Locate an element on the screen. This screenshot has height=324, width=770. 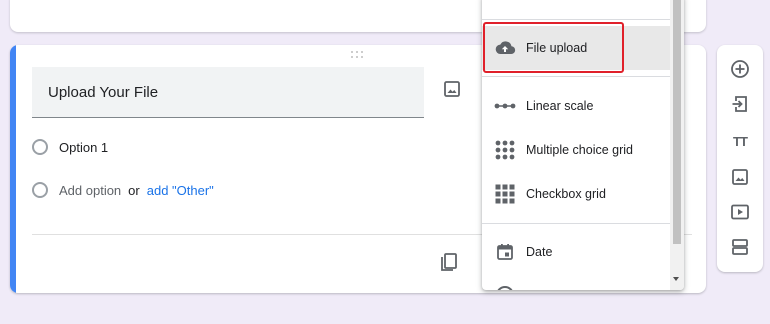
add-question-icon is located at coordinates (740, 69).